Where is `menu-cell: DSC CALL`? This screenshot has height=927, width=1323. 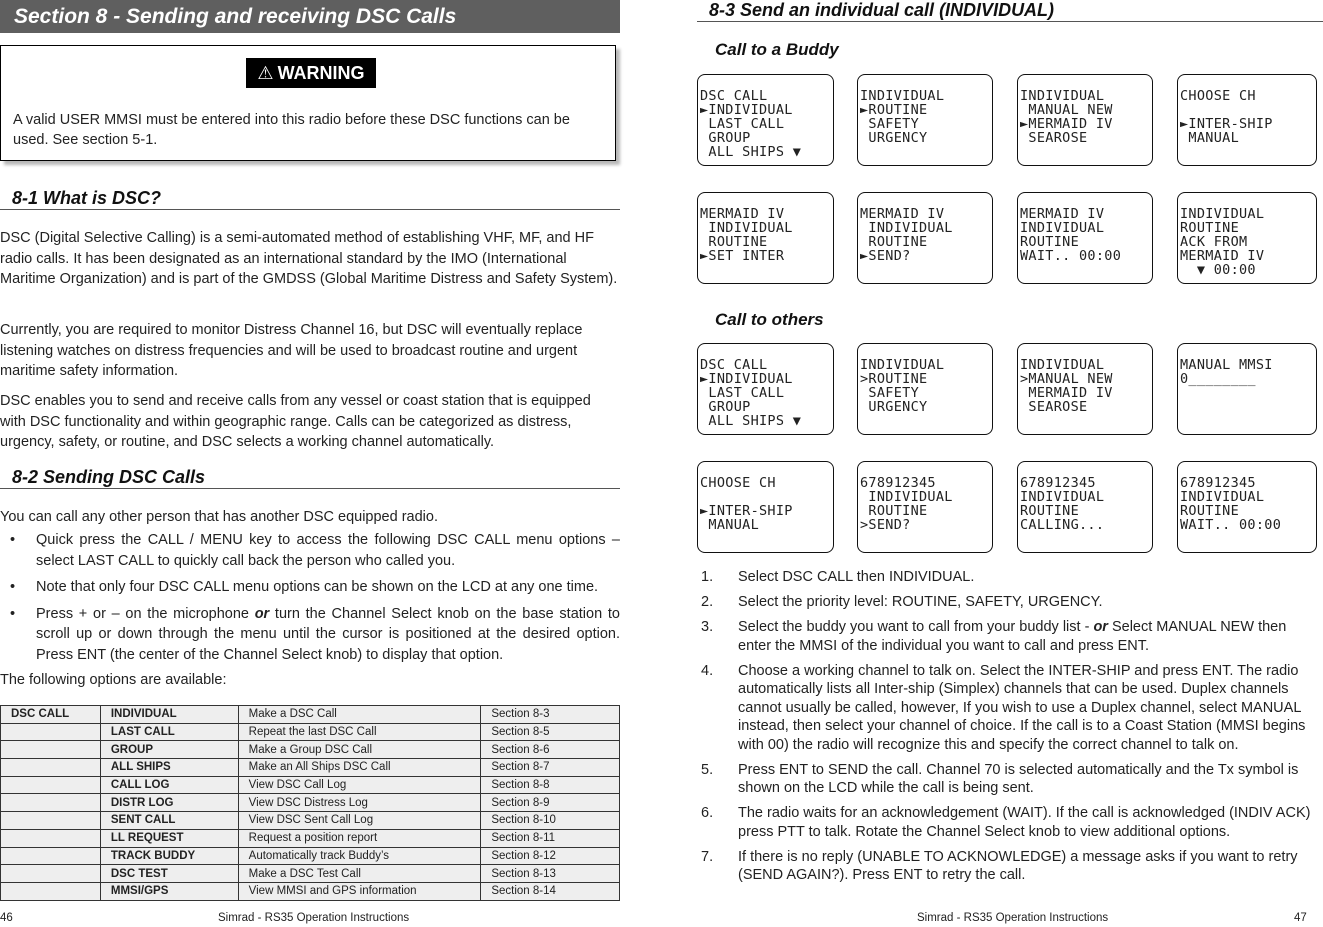
menu-cell: DSC CALL is located at coordinates (50, 714).